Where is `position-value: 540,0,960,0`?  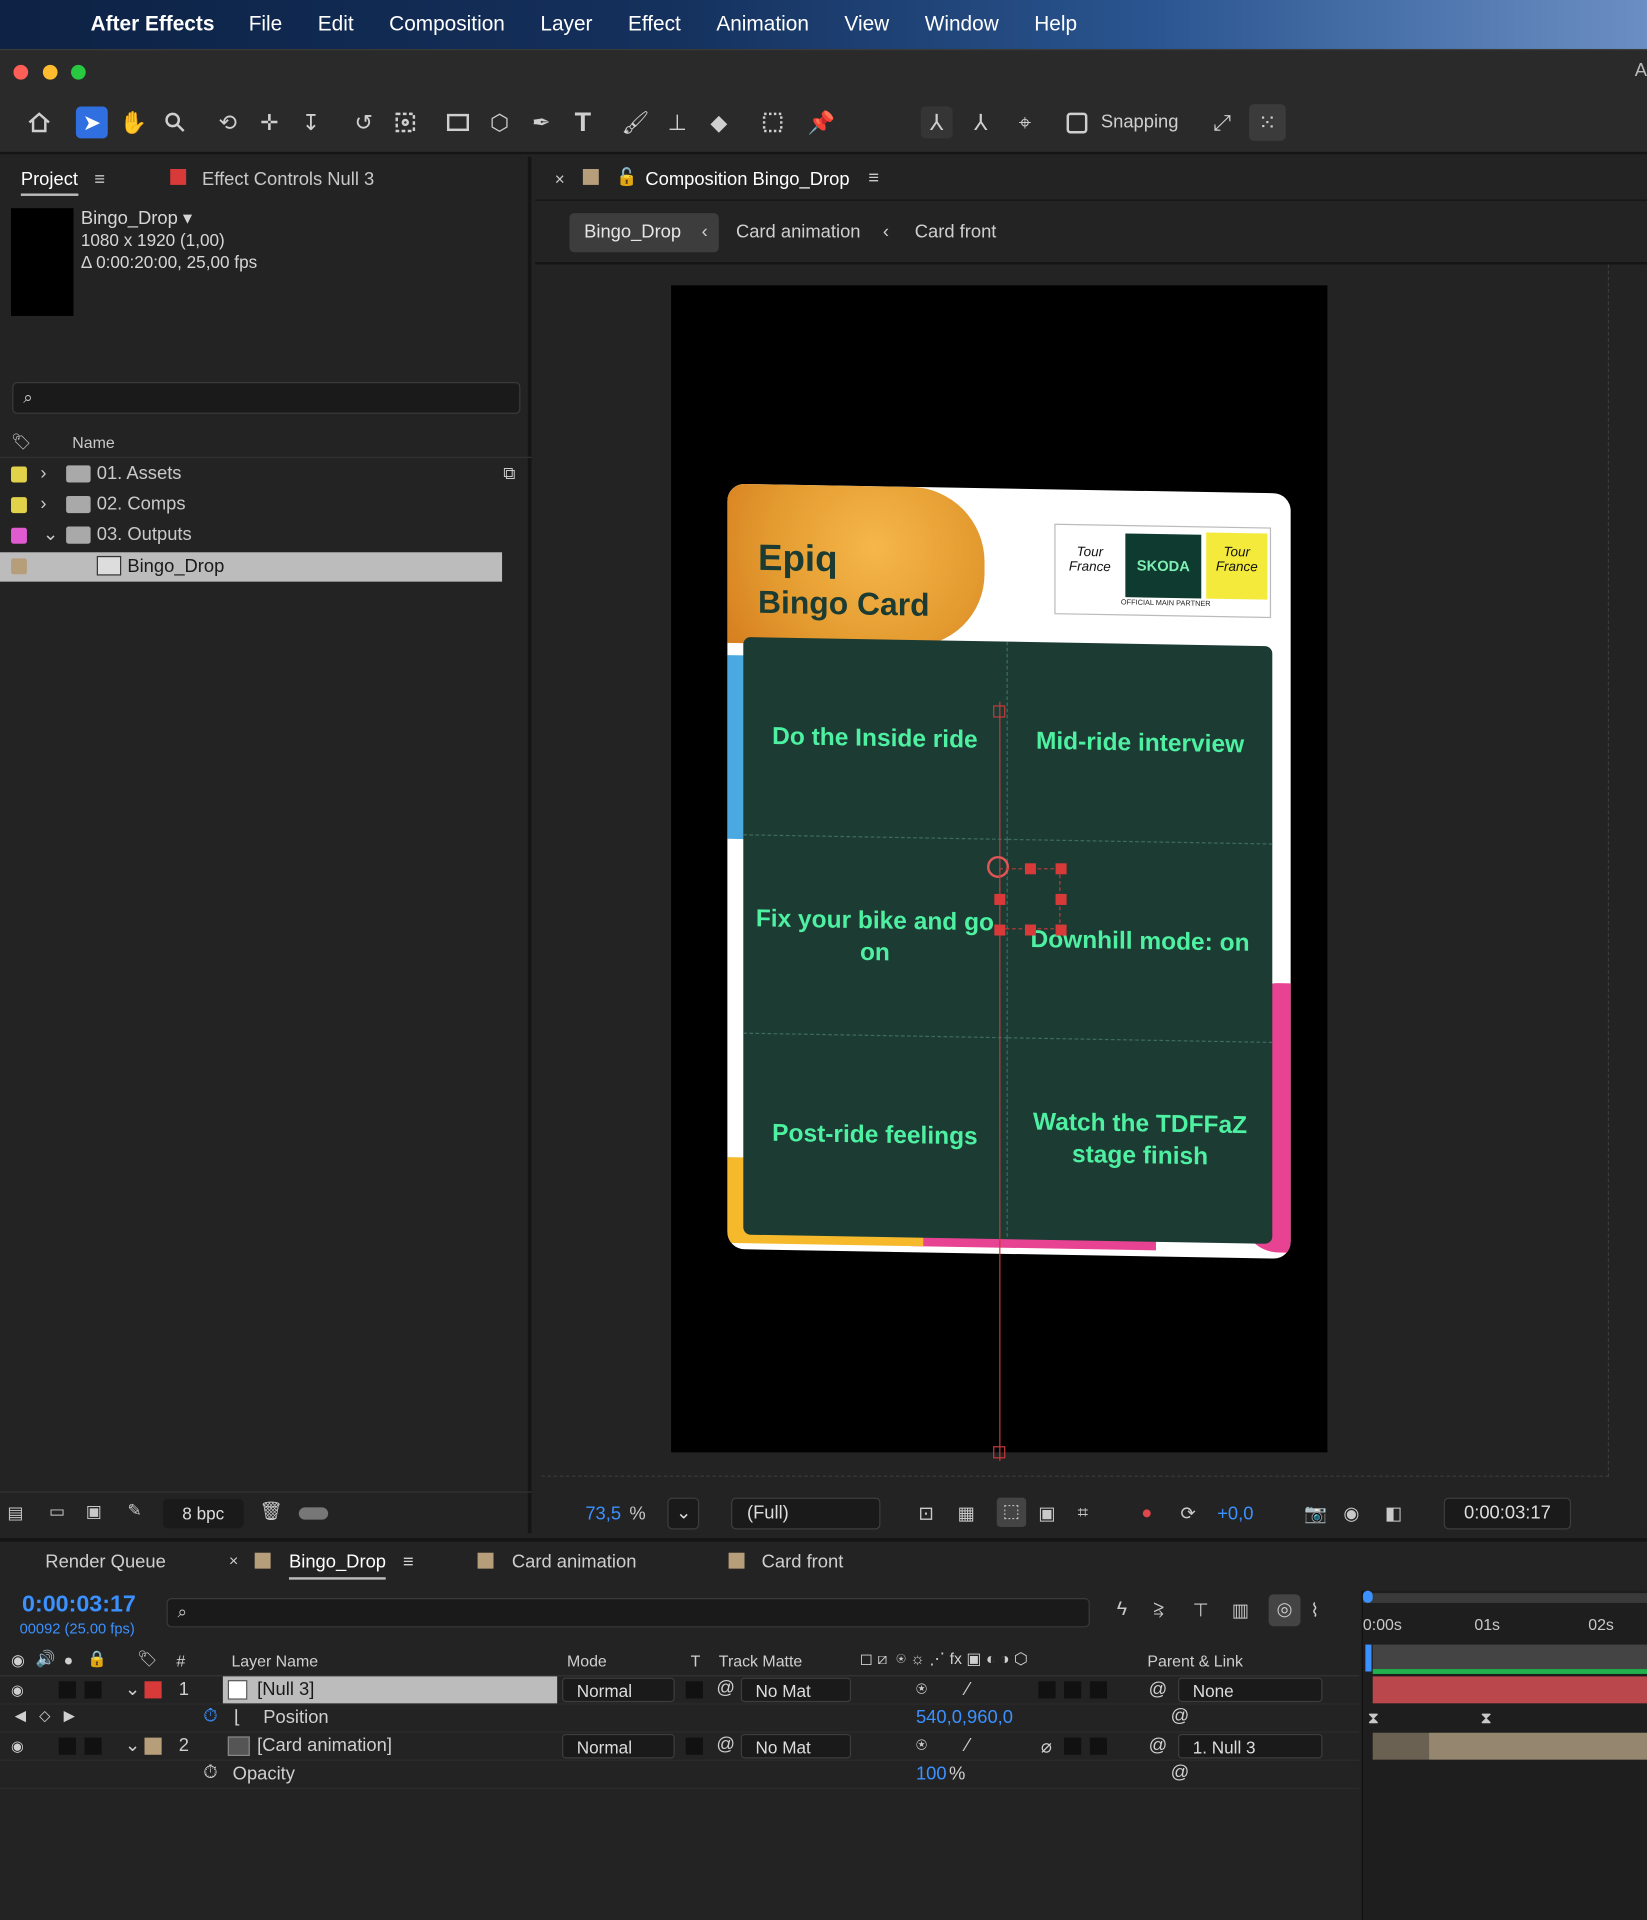 position-value: 540,0,960,0 is located at coordinates (964, 1717).